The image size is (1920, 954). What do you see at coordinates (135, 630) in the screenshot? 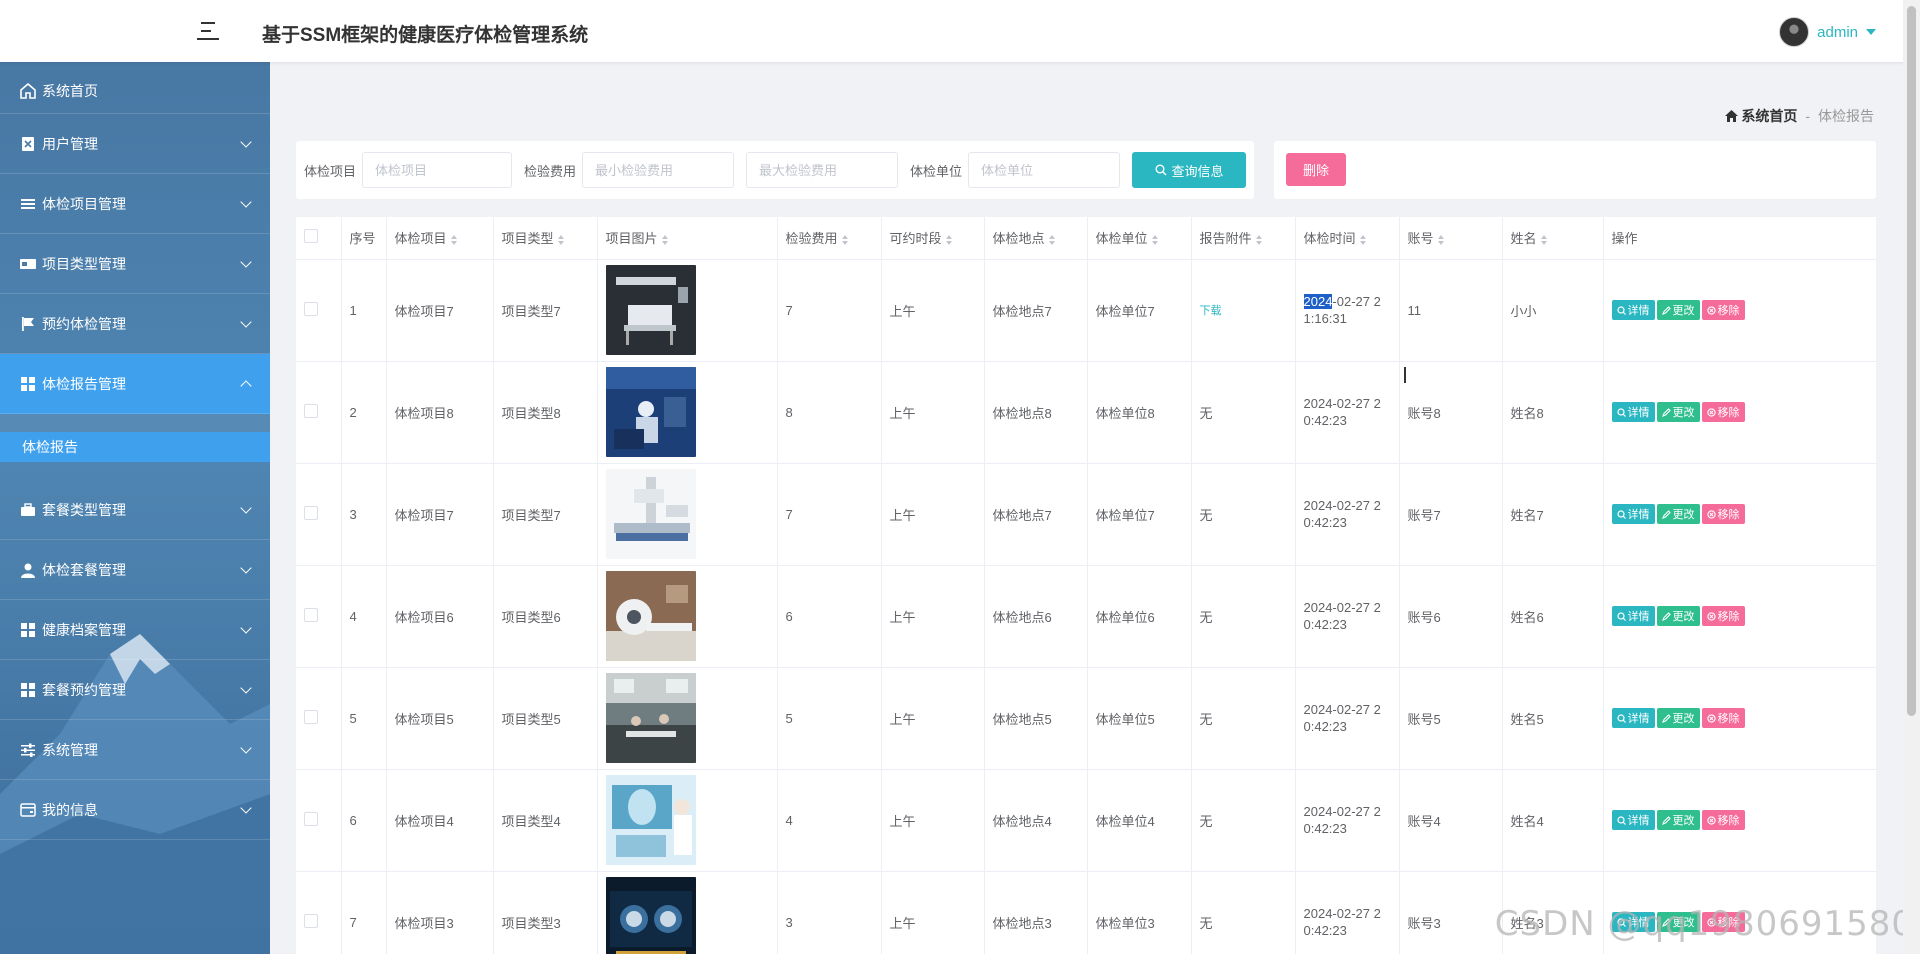
I see `sidebar-item-8: 健康档案管理` at bounding box center [135, 630].